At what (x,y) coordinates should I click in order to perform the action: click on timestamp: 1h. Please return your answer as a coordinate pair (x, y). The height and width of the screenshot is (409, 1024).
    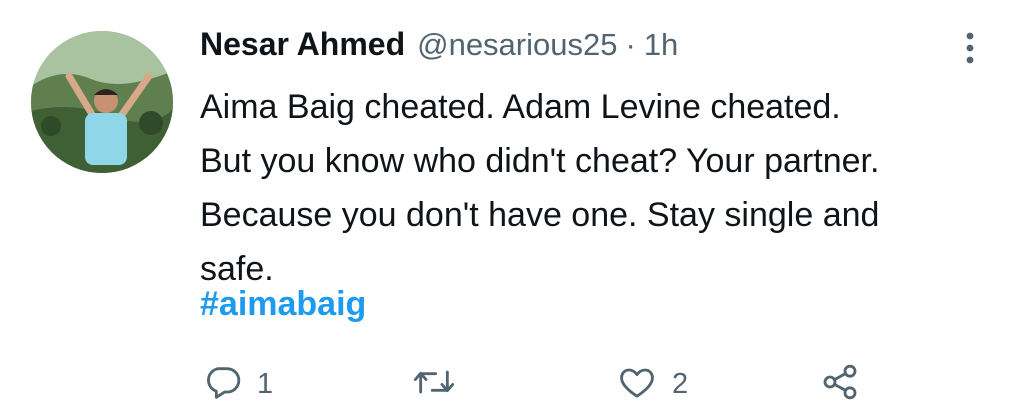
    Looking at the image, I should click on (661, 45).